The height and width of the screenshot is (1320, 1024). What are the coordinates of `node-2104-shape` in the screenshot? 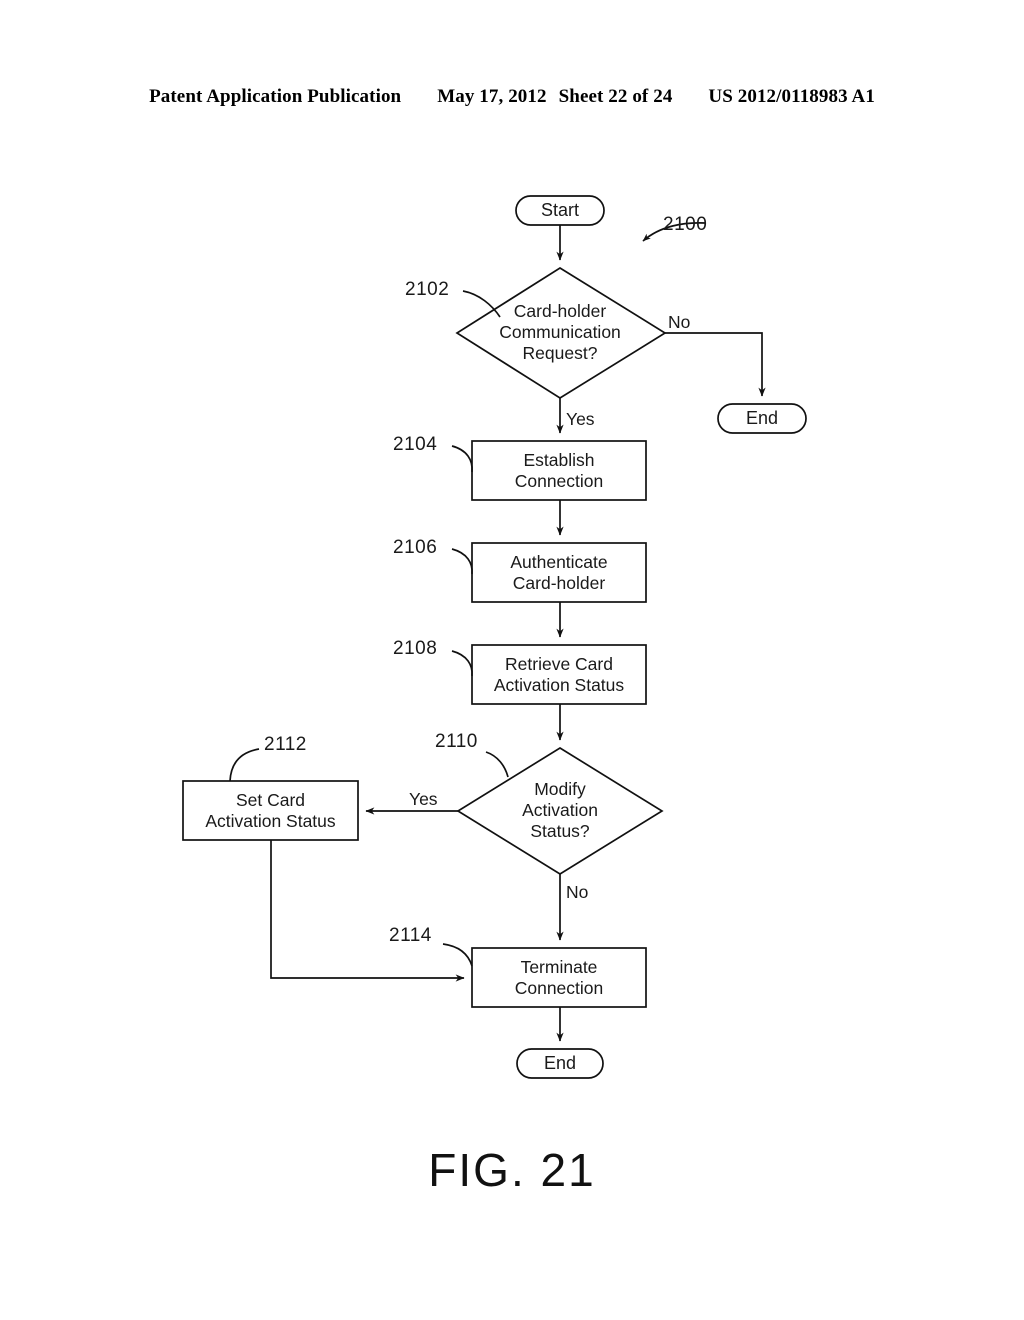 It's located at (559, 470).